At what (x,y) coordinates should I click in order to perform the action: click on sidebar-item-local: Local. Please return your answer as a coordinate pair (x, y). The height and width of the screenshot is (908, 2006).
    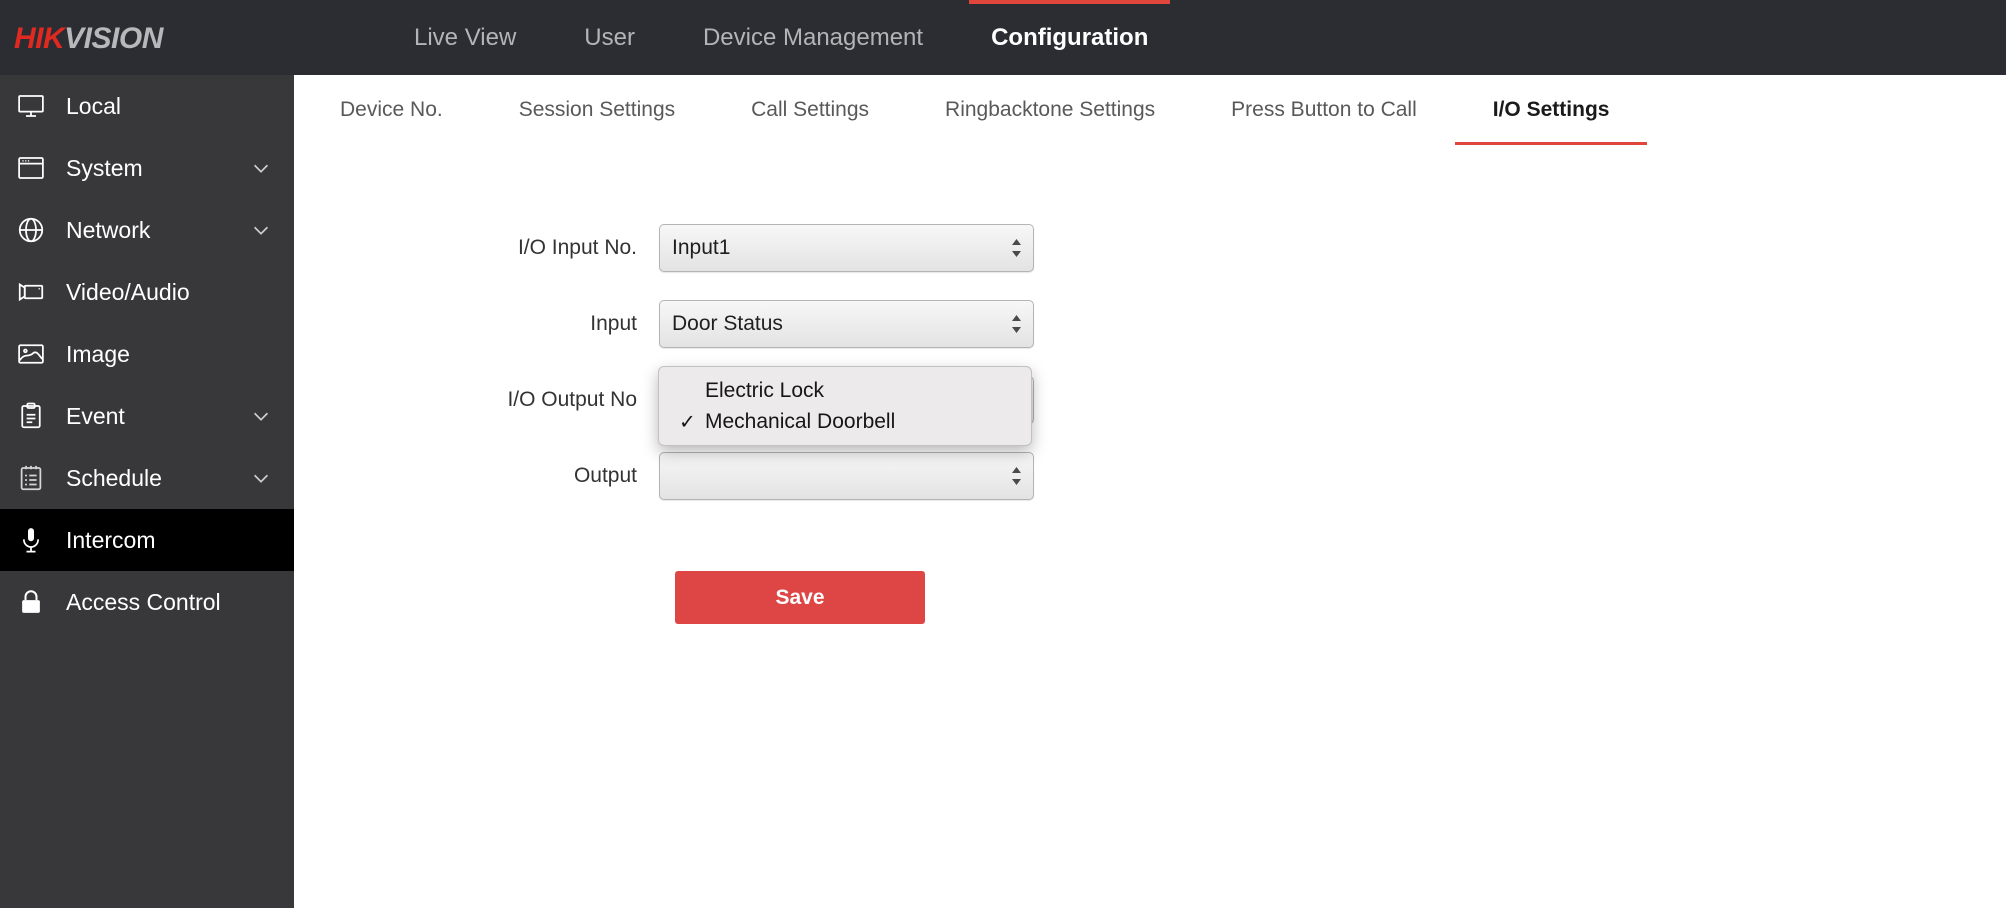
    Looking at the image, I should click on (147, 106).